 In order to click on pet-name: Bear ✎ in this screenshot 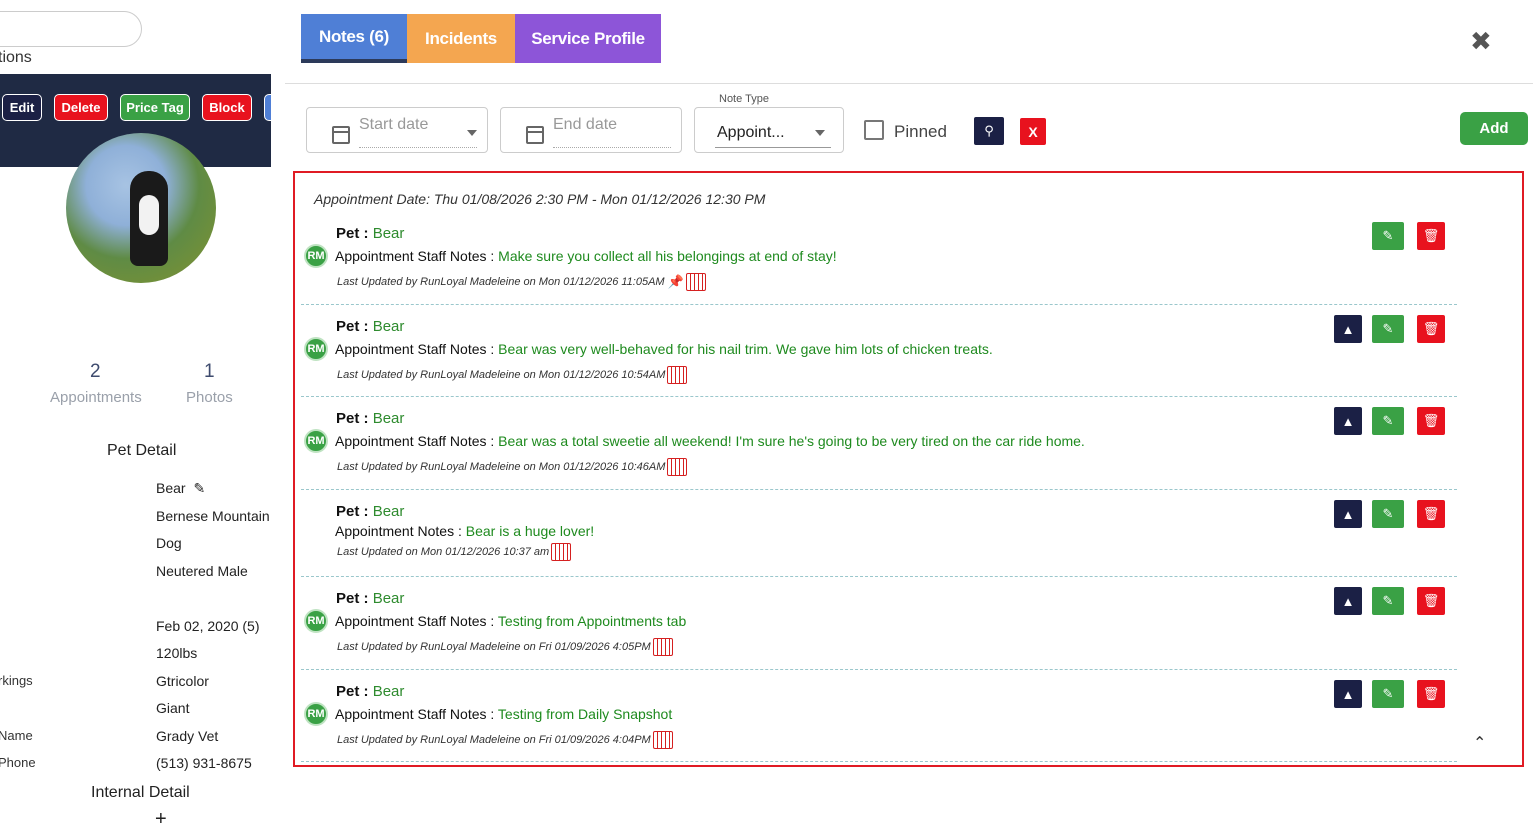, I will do `click(181, 488)`.